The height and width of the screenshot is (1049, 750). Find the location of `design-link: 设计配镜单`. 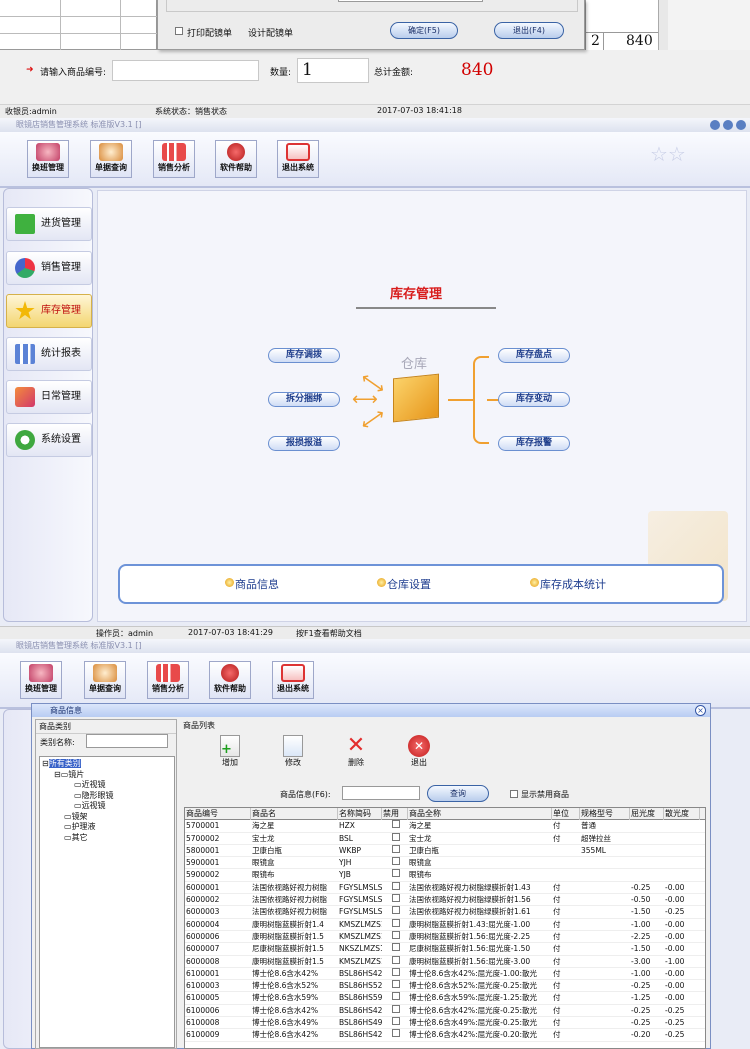

design-link: 设计配镜单 is located at coordinates (270, 32).